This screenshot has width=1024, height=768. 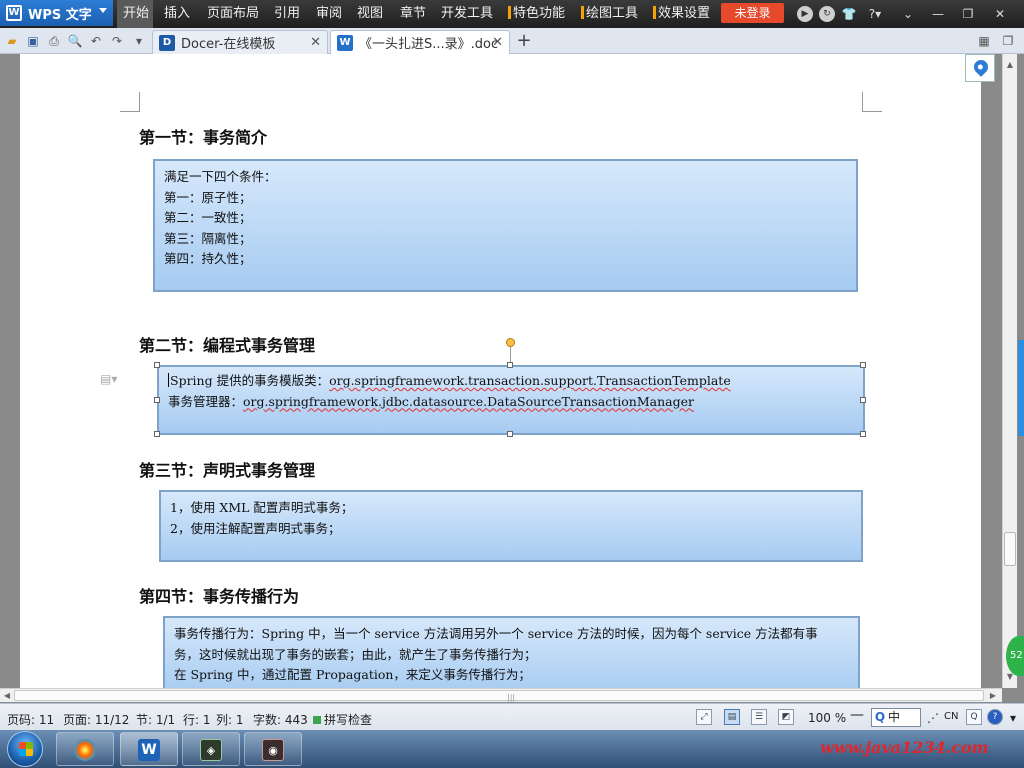 I want to click on menu-drawing-tools: 绘图工具, so click(x=609, y=14).